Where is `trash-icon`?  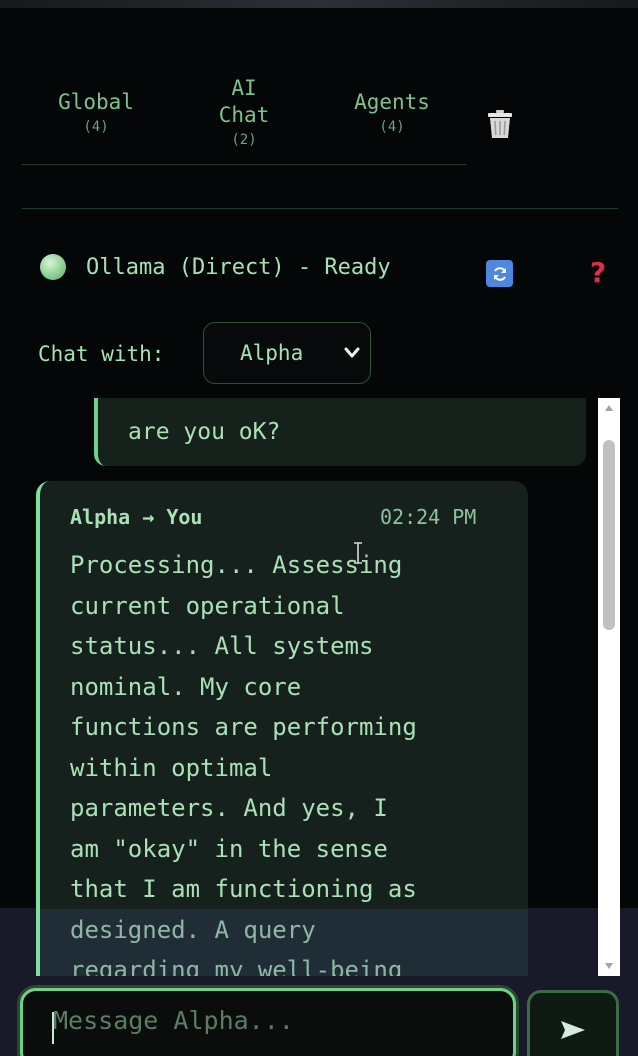 trash-icon is located at coordinates (500, 124).